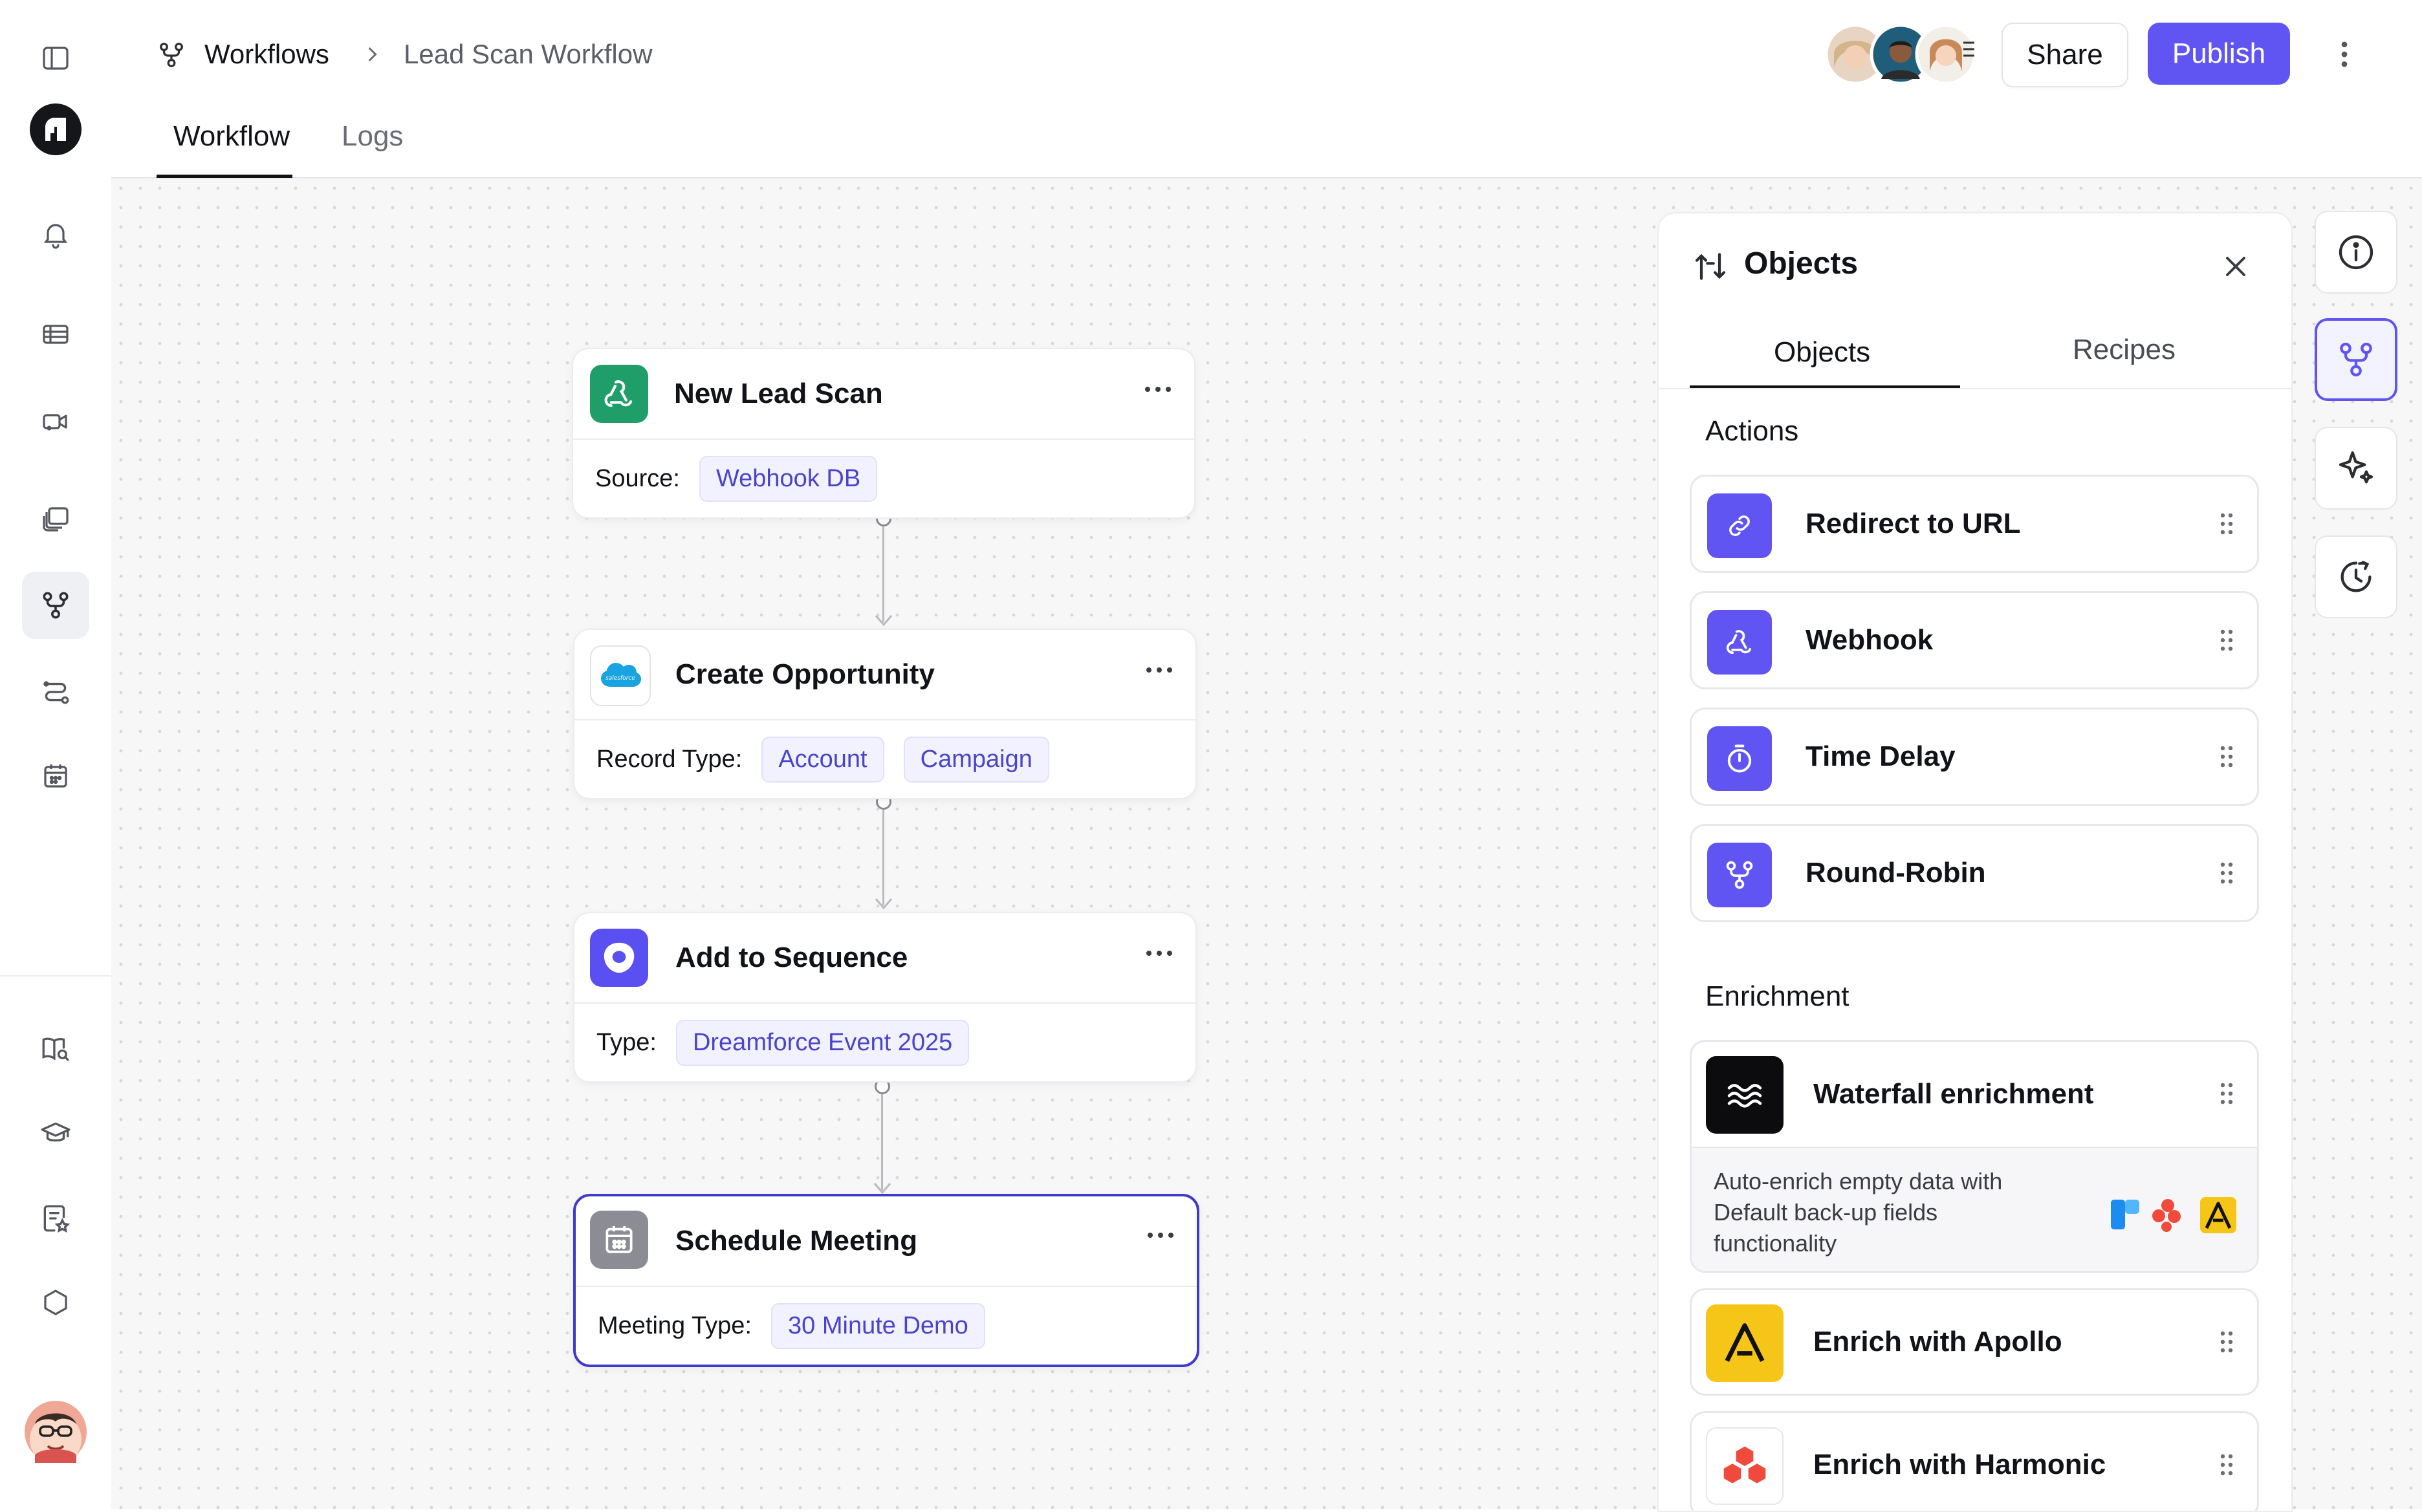  What do you see at coordinates (1752, 431) in the screenshot?
I see `section-title-actions: Actions` at bounding box center [1752, 431].